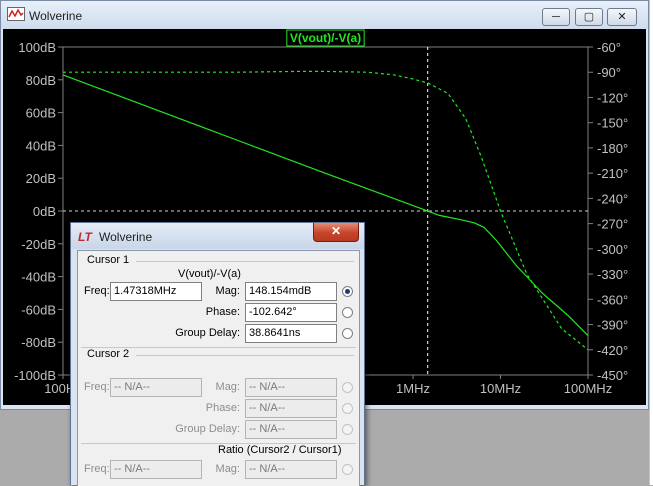  What do you see at coordinates (291, 387) in the screenshot?
I see `cursor2-mag-field: -- N/A--` at bounding box center [291, 387].